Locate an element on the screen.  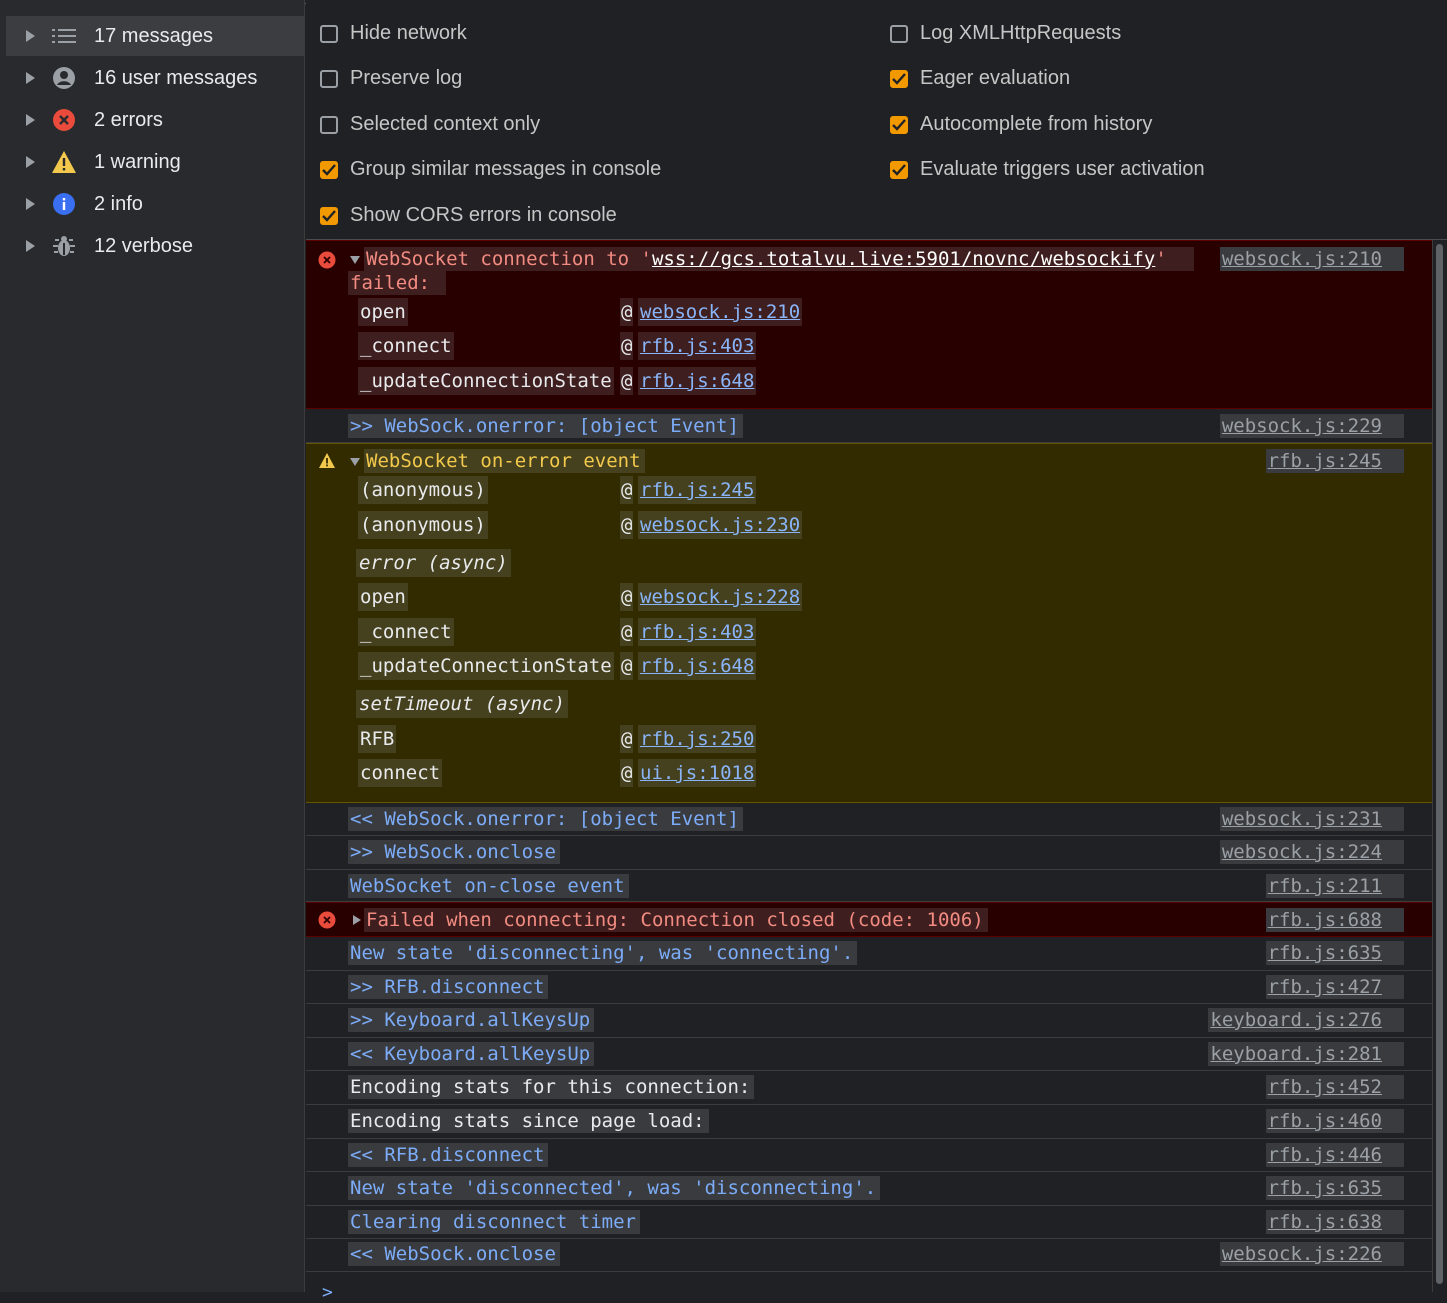
stack-frame-name: _updateConnectionState is located at coordinates (486, 666).